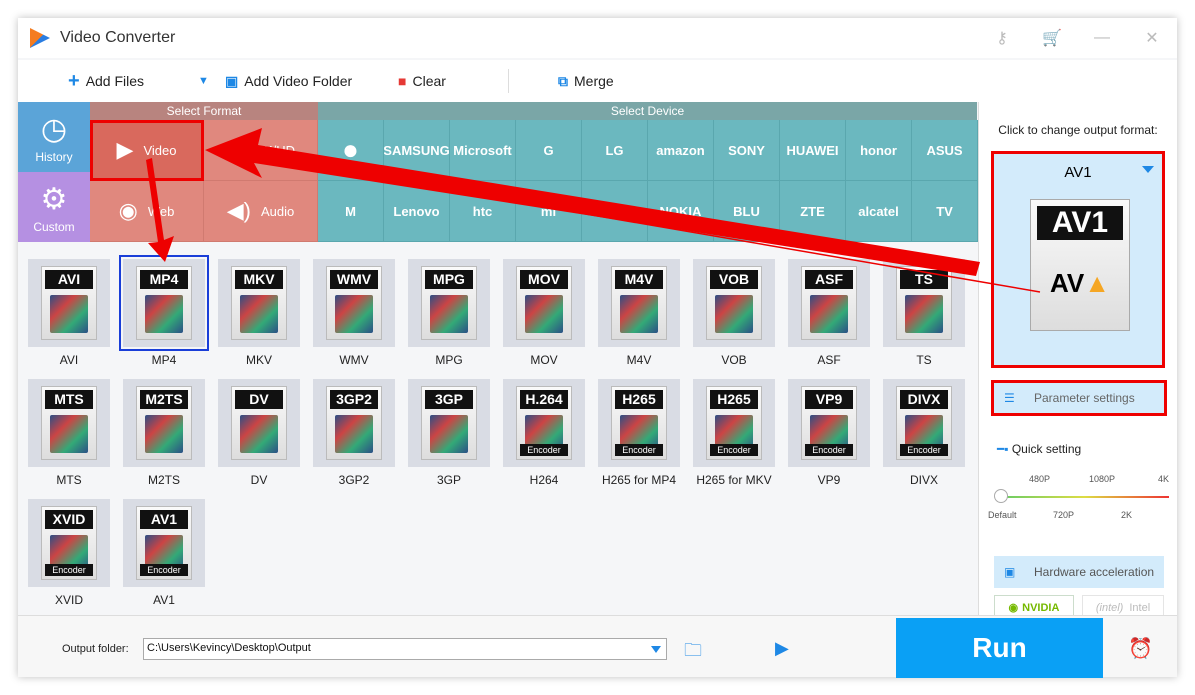  I want to click on format-label: VP9, so click(829, 480).